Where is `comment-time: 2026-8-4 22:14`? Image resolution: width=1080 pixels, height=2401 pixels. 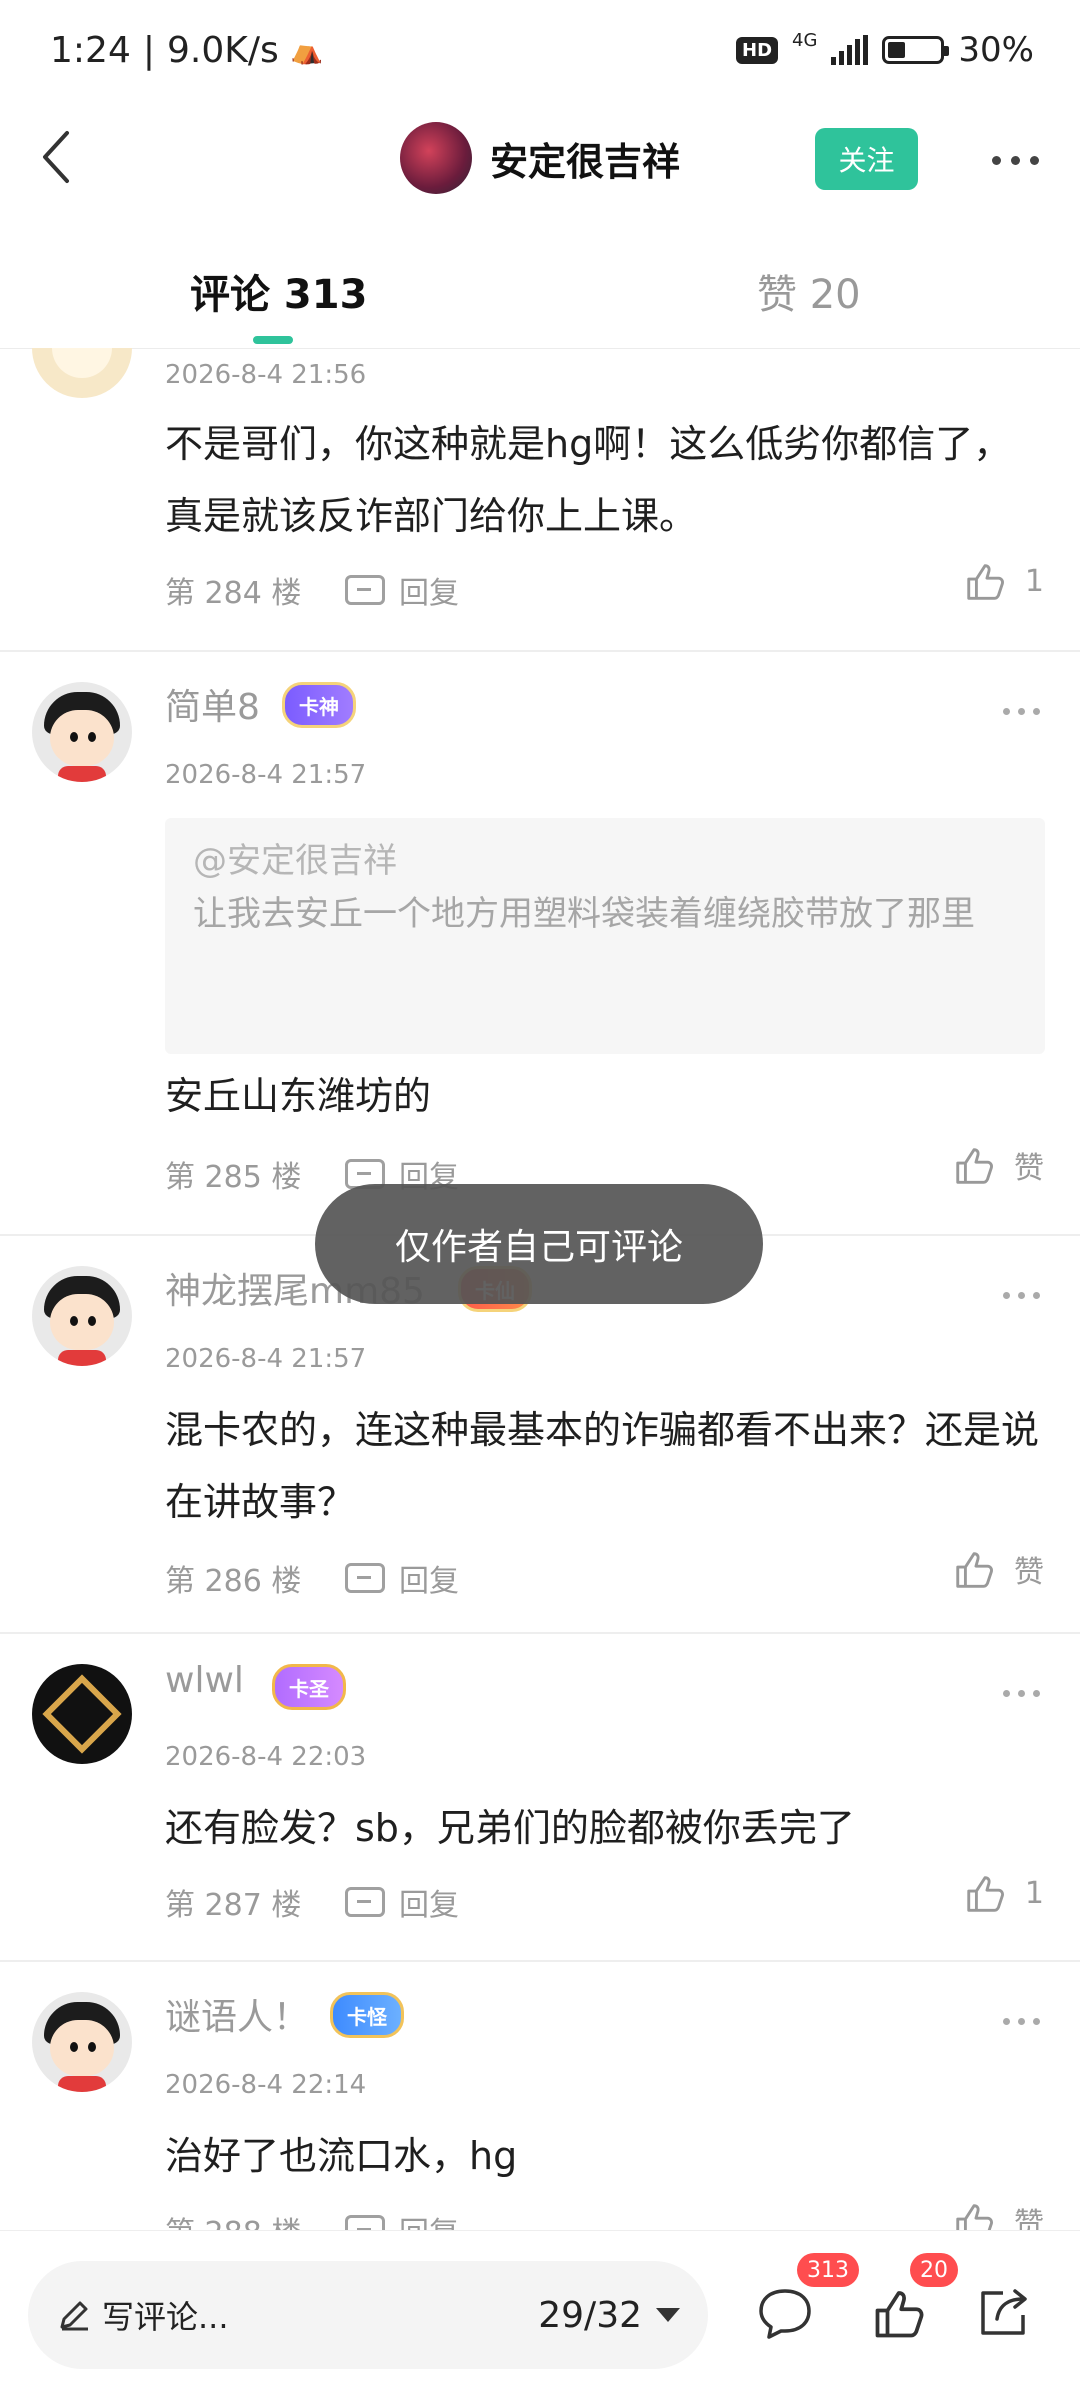
comment-time: 2026-8-4 22:14 is located at coordinates (266, 2085).